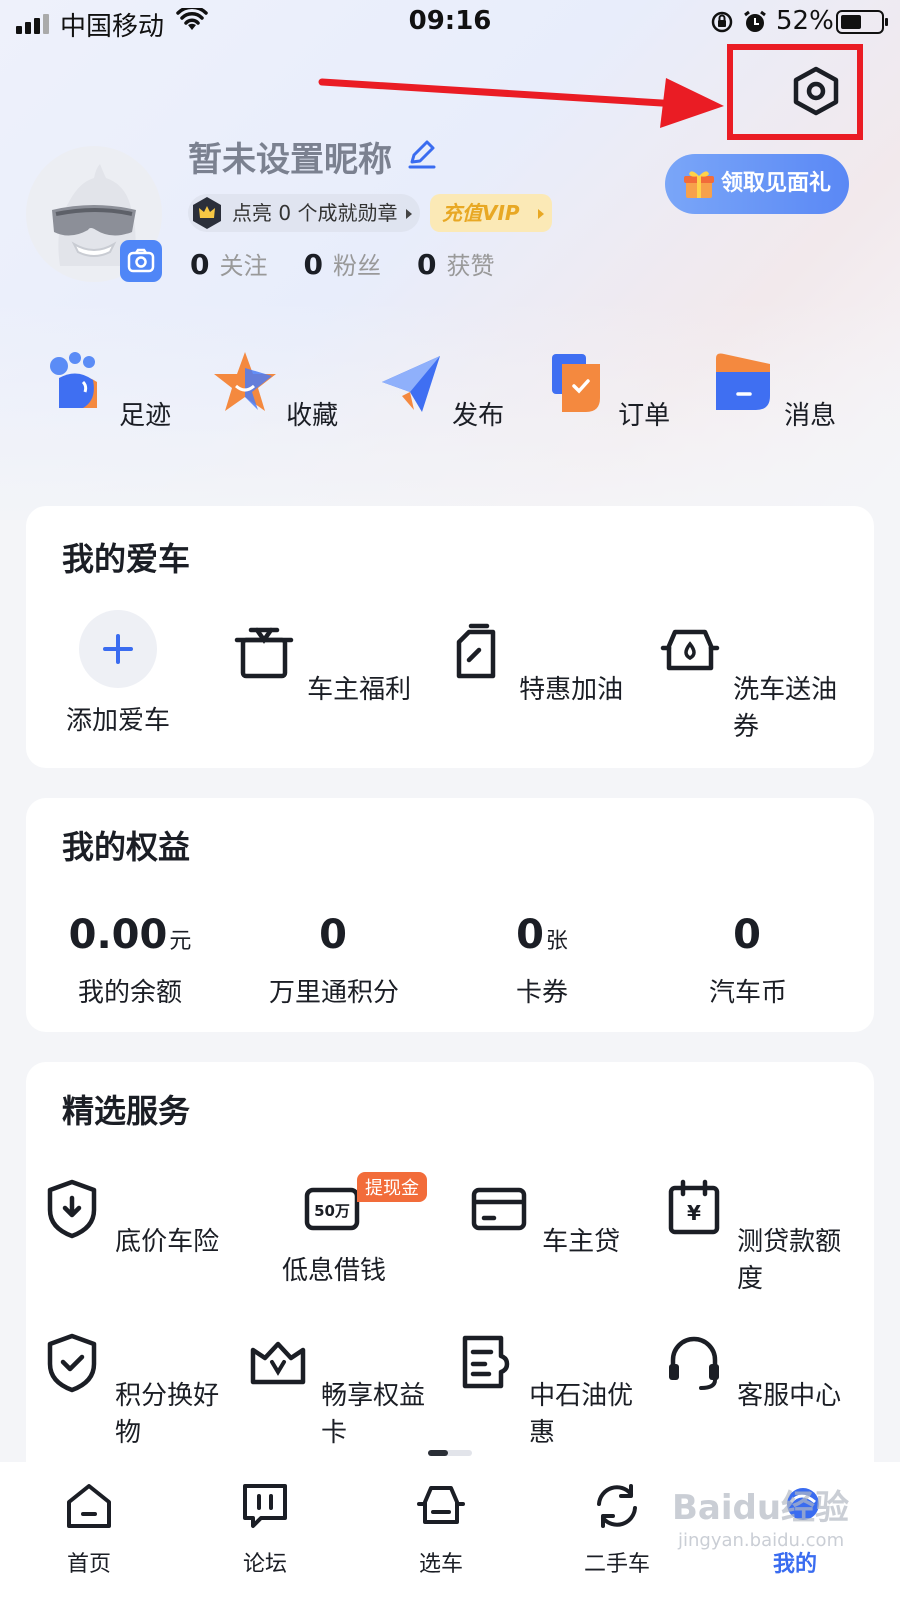 The image size is (900, 1600). I want to click on quick-footprint: 足迹, so click(108, 386).